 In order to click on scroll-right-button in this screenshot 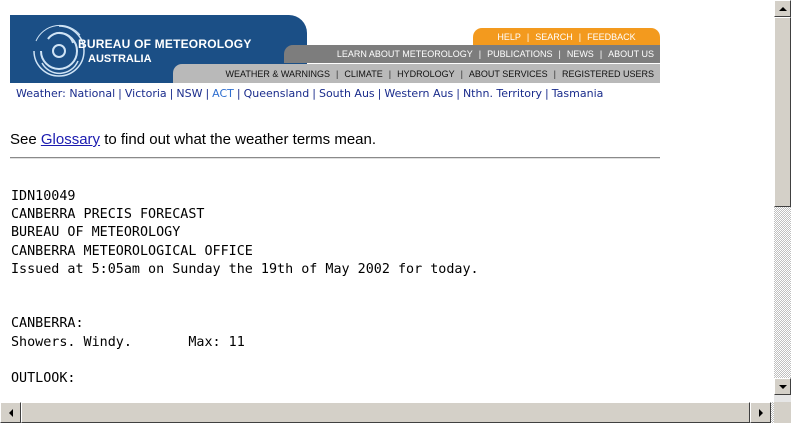, I will do `click(760, 412)`.